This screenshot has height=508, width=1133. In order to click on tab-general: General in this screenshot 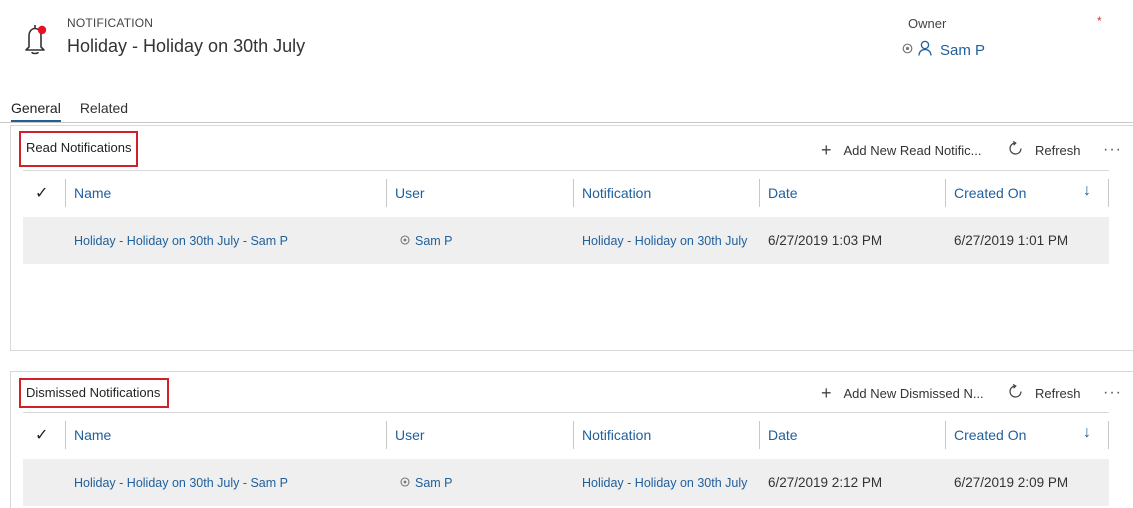, I will do `click(36, 111)`.